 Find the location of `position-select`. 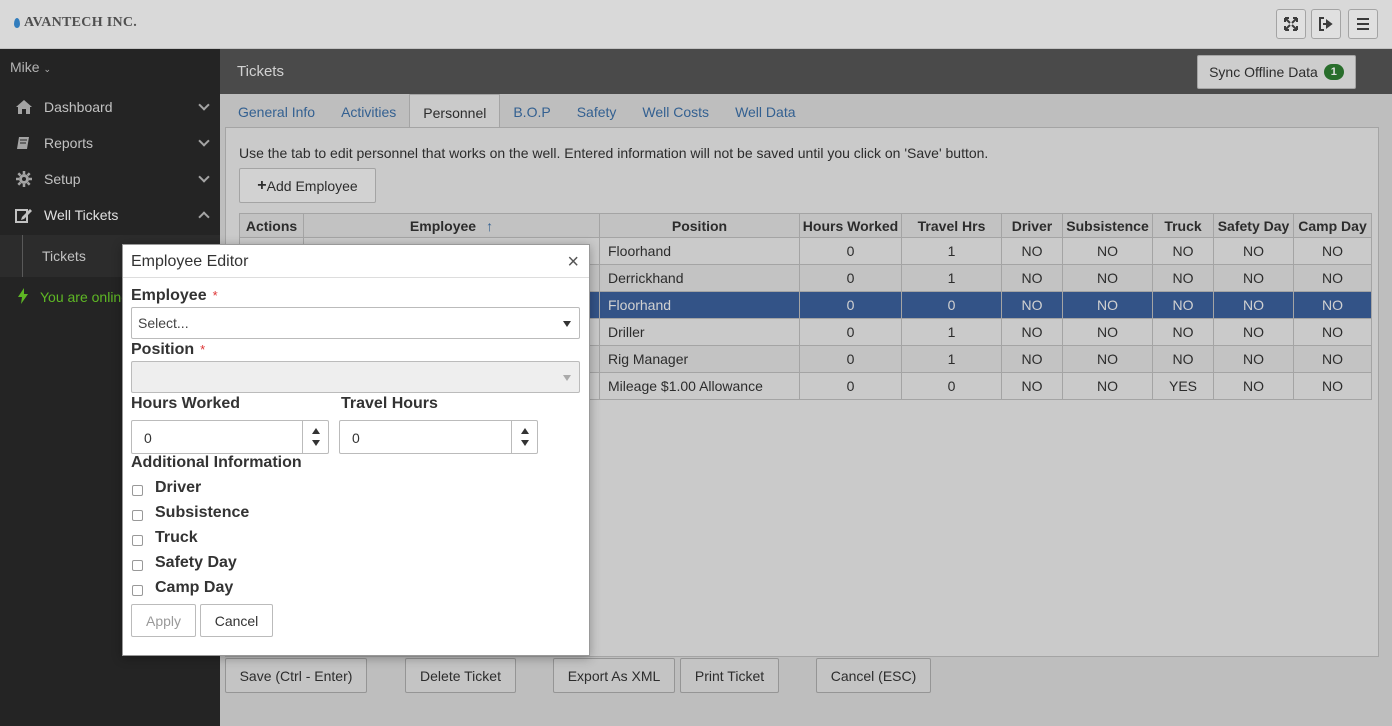

position-select is located at coordinates (355, 377).